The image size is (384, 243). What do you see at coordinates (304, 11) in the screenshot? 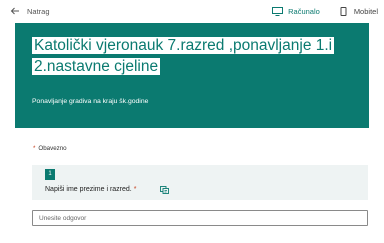
I see `computer-view-label: Računalo` at bounding box center [304, 11].